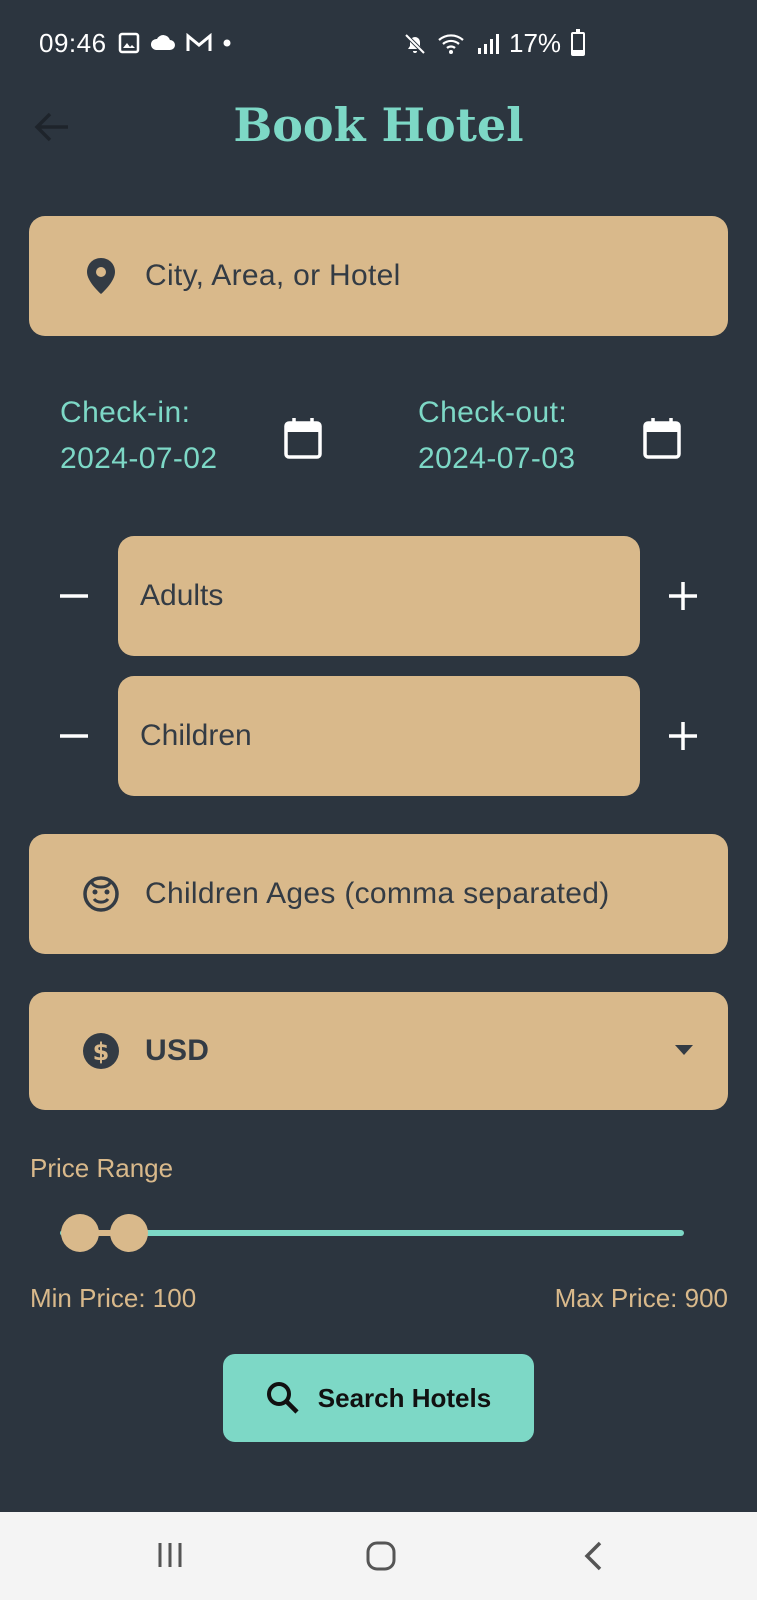 The width and height of the screenshot is (757, 1600). Describe the element at coordinates (378, 46) in the screenshot. I see `status-bar: 09:46 17%` at that location.